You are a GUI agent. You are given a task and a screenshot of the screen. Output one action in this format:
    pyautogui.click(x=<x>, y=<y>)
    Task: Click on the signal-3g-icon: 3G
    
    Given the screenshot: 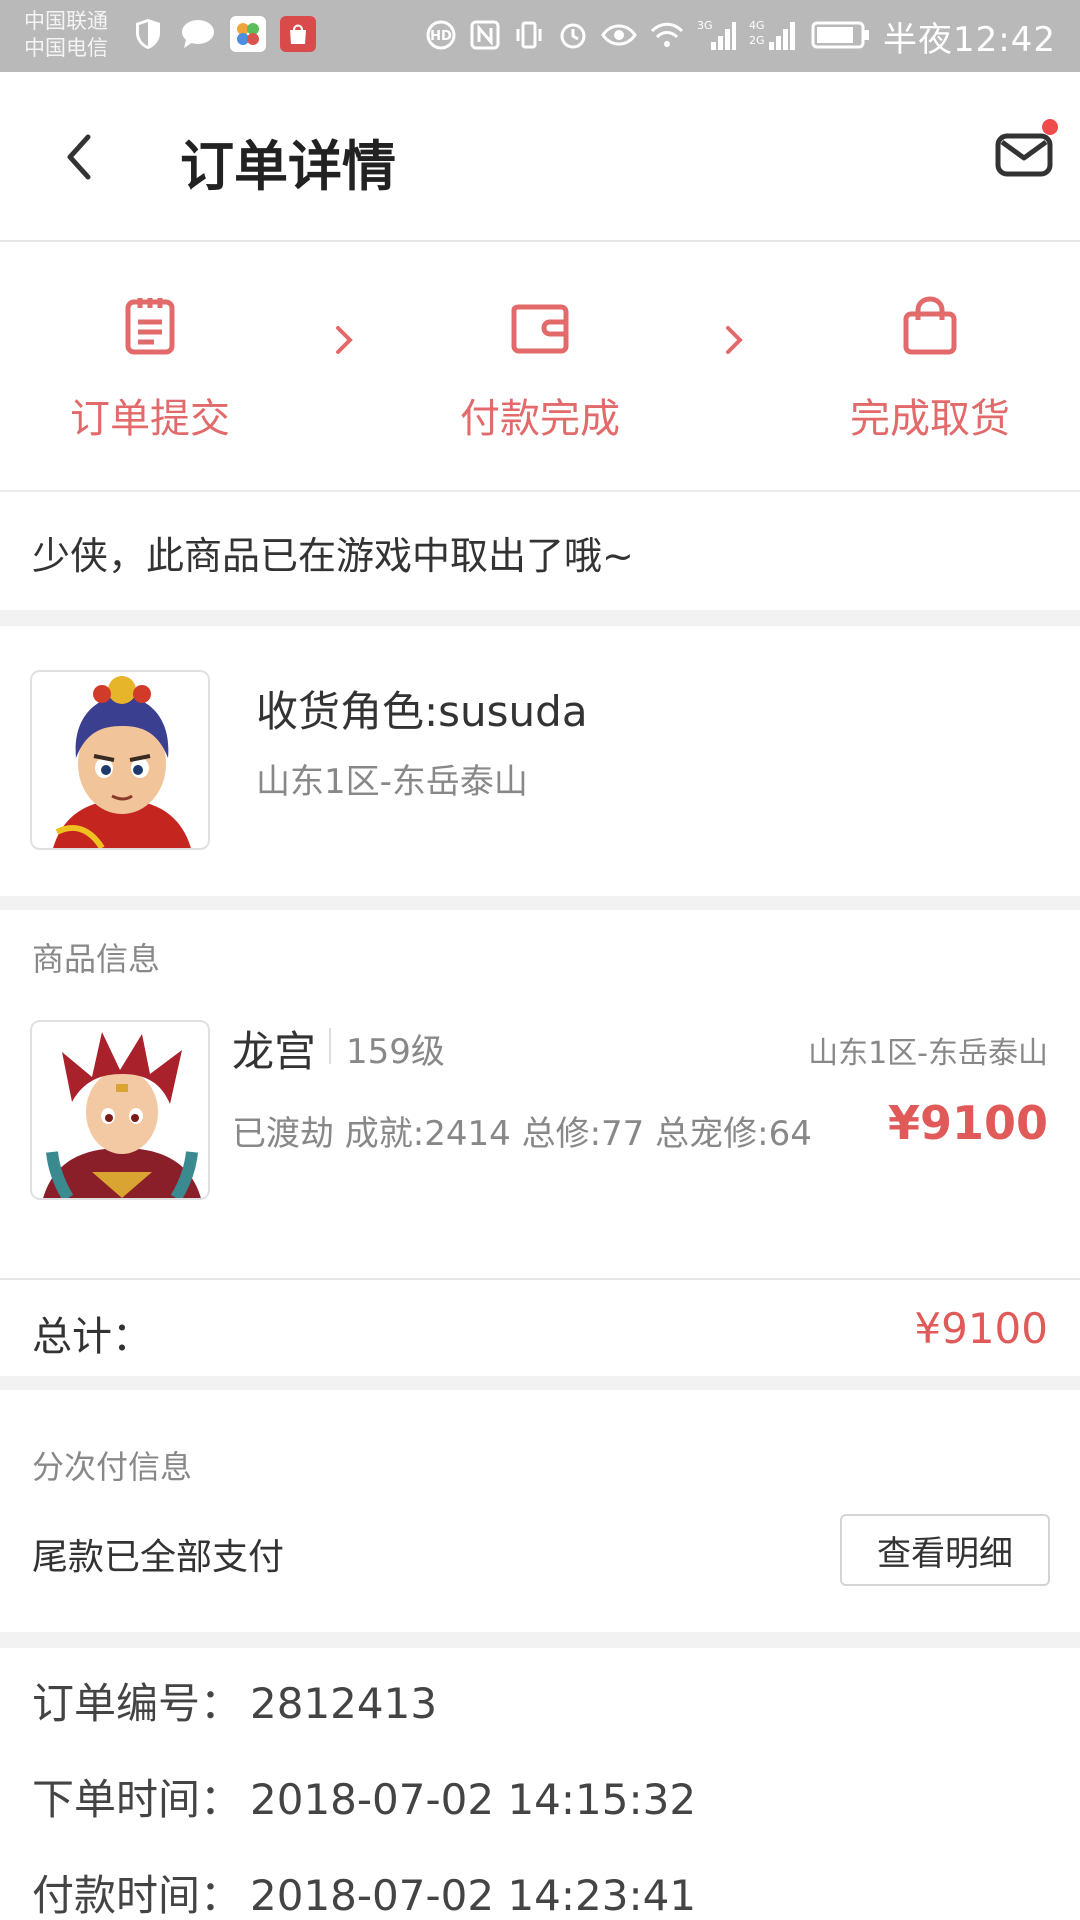 What is the action you would take?
    pyautogui.click(x=717, y=37)
    